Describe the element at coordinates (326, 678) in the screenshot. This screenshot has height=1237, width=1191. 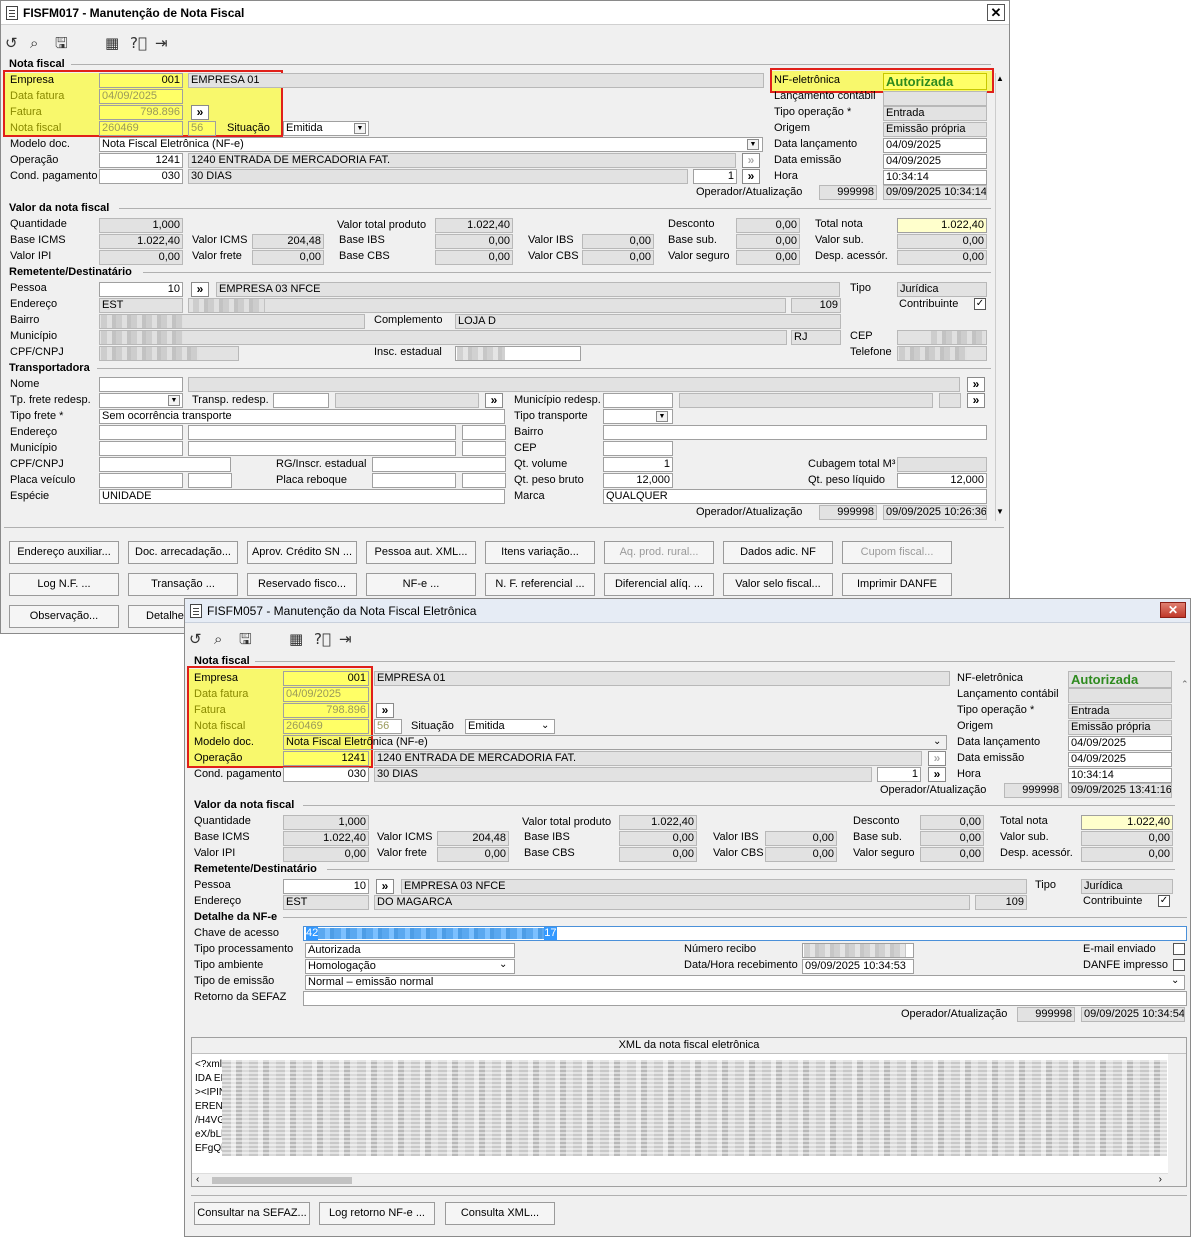
I see `empresa-code-field: 001` at that location.